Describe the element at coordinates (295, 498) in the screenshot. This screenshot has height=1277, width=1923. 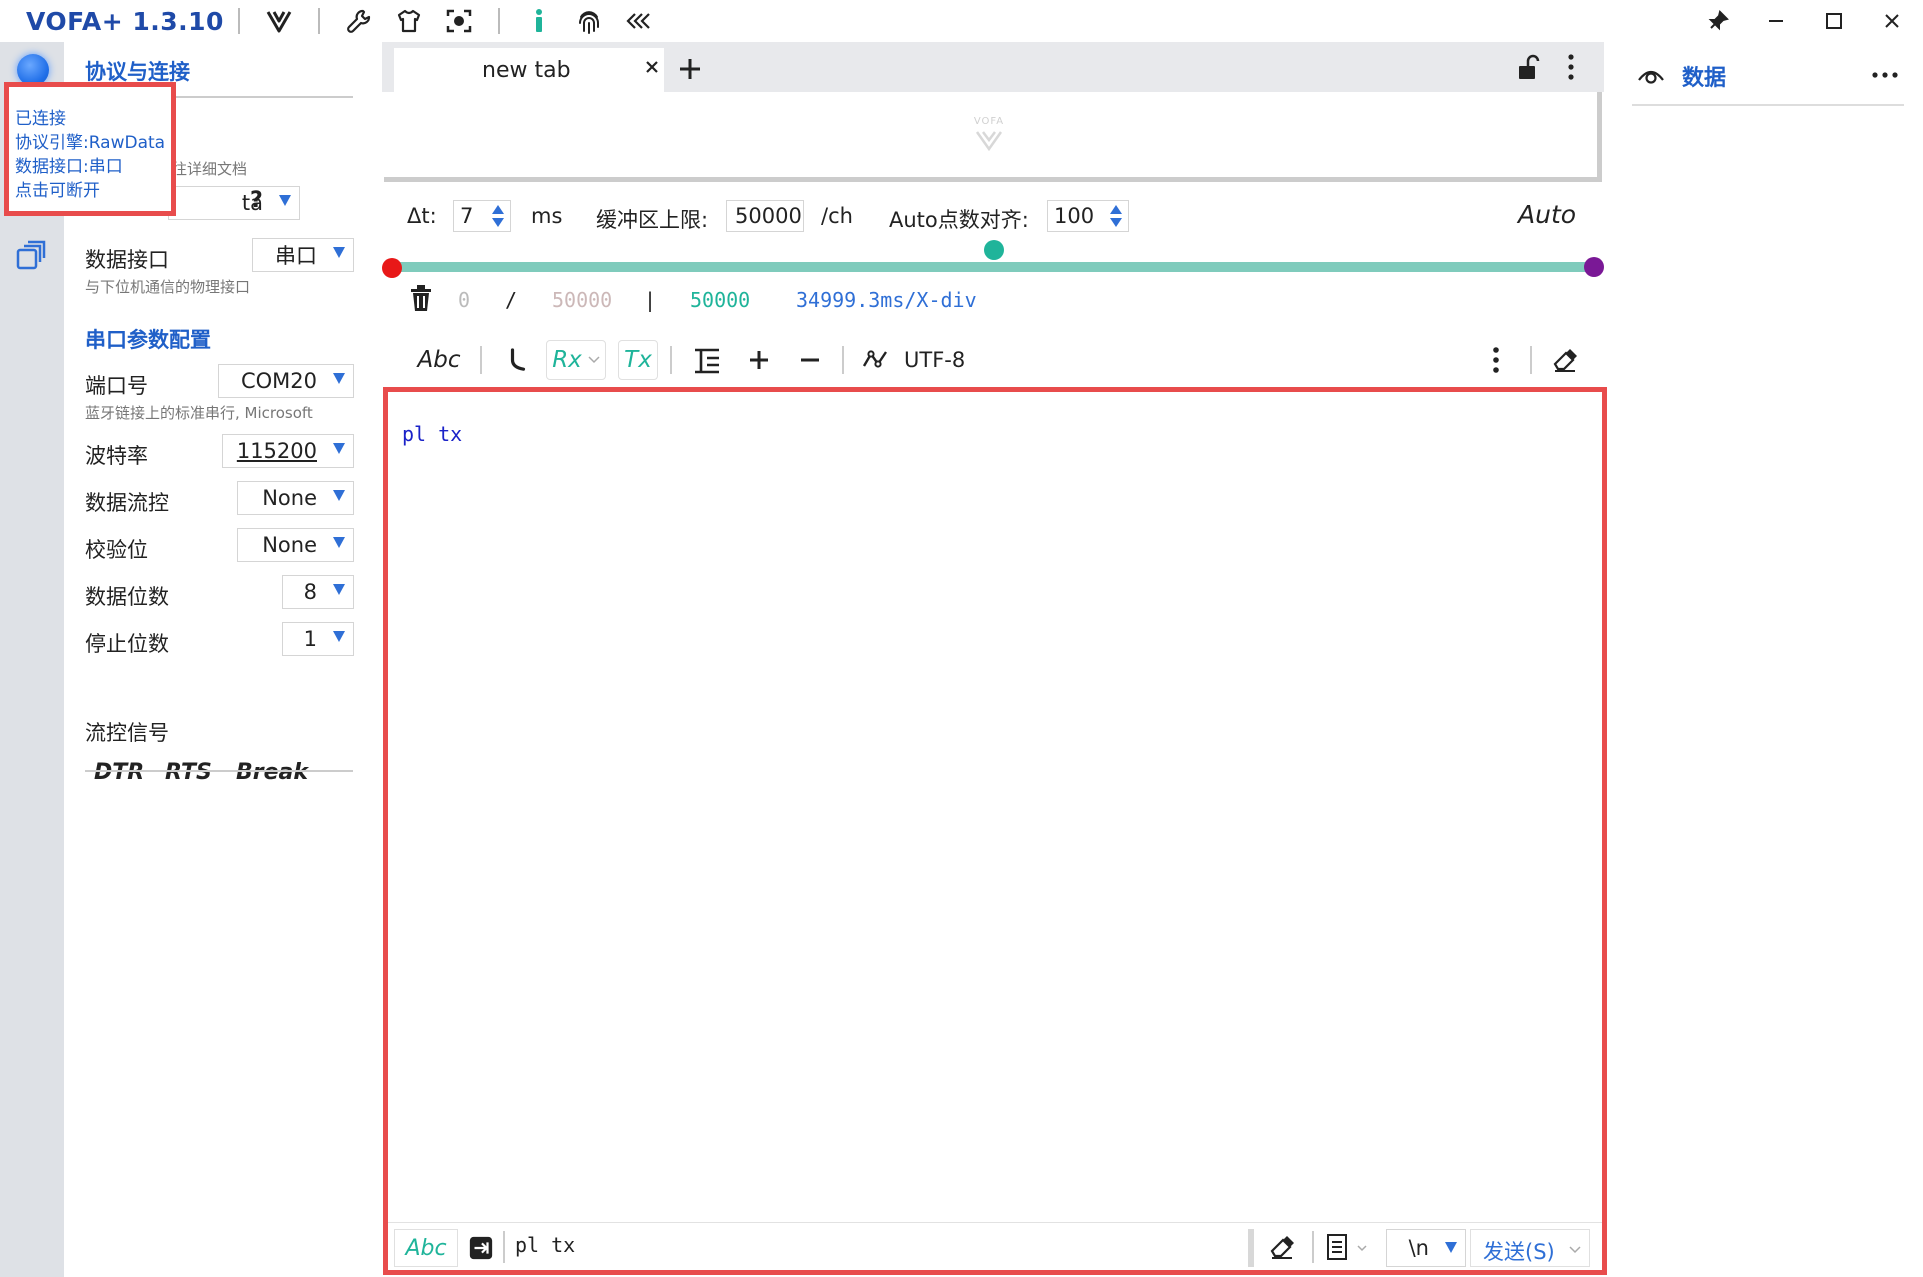
I see `flow-dropdown: None` at that location.